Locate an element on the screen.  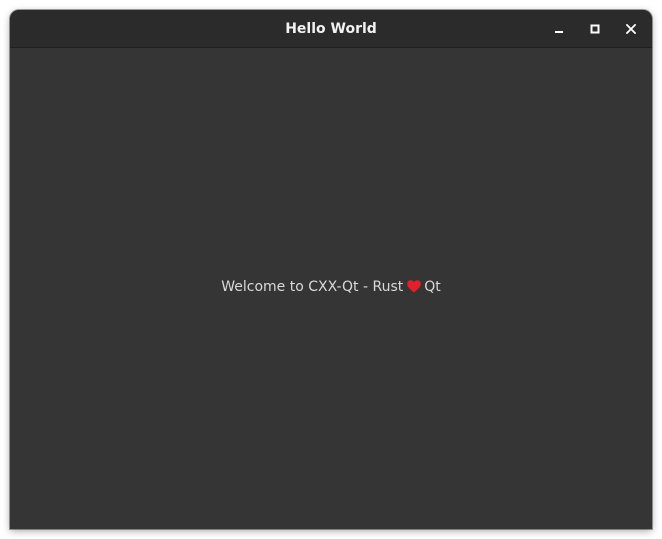
maximize-button is located at coordinates (595, 29).